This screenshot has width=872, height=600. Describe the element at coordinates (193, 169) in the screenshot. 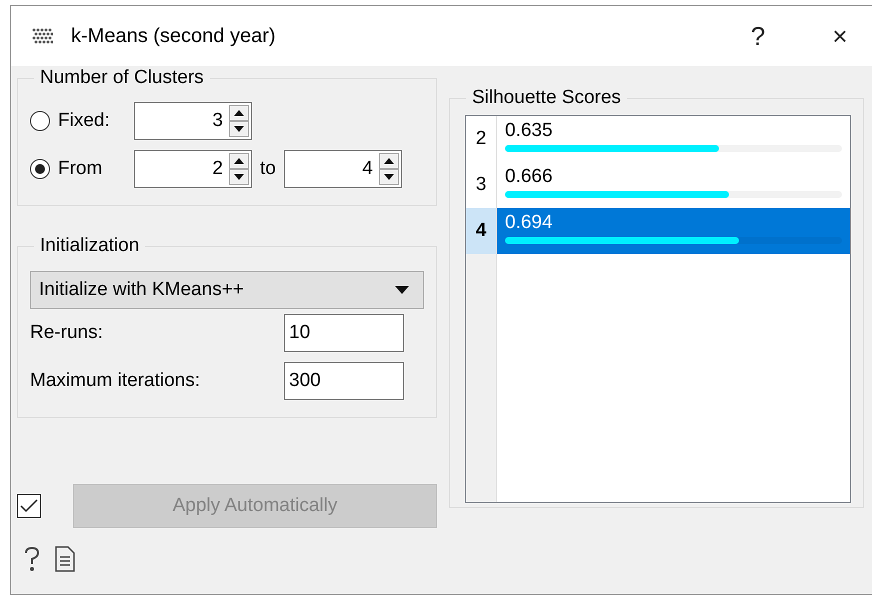

I see `spin-box: 2` at that location.